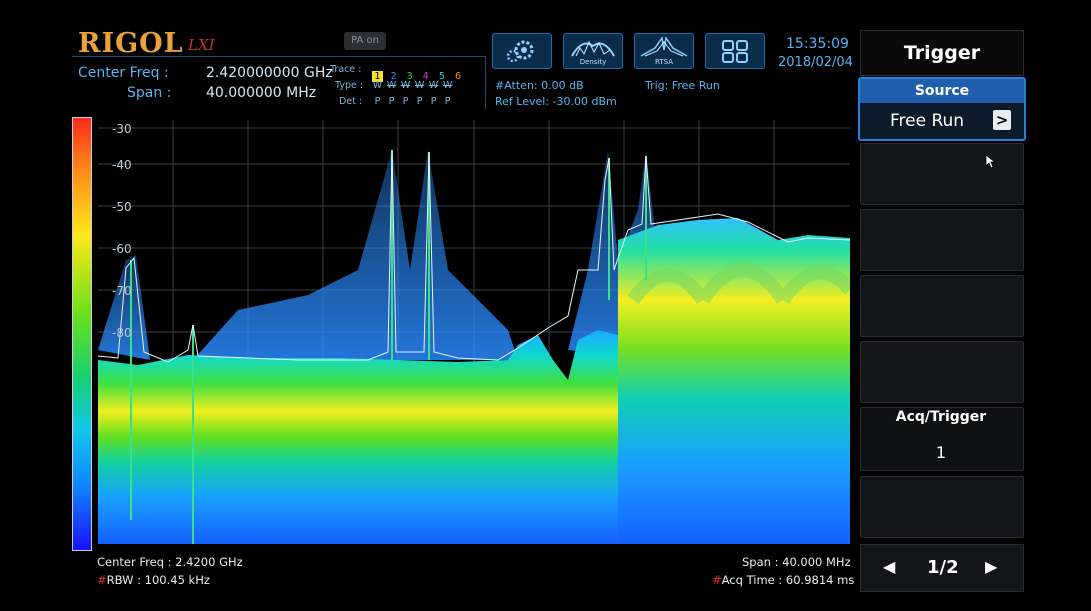 The width and height of the screenshot is (1091, 611). I want to click on density-button: Density, so click(593, 51).